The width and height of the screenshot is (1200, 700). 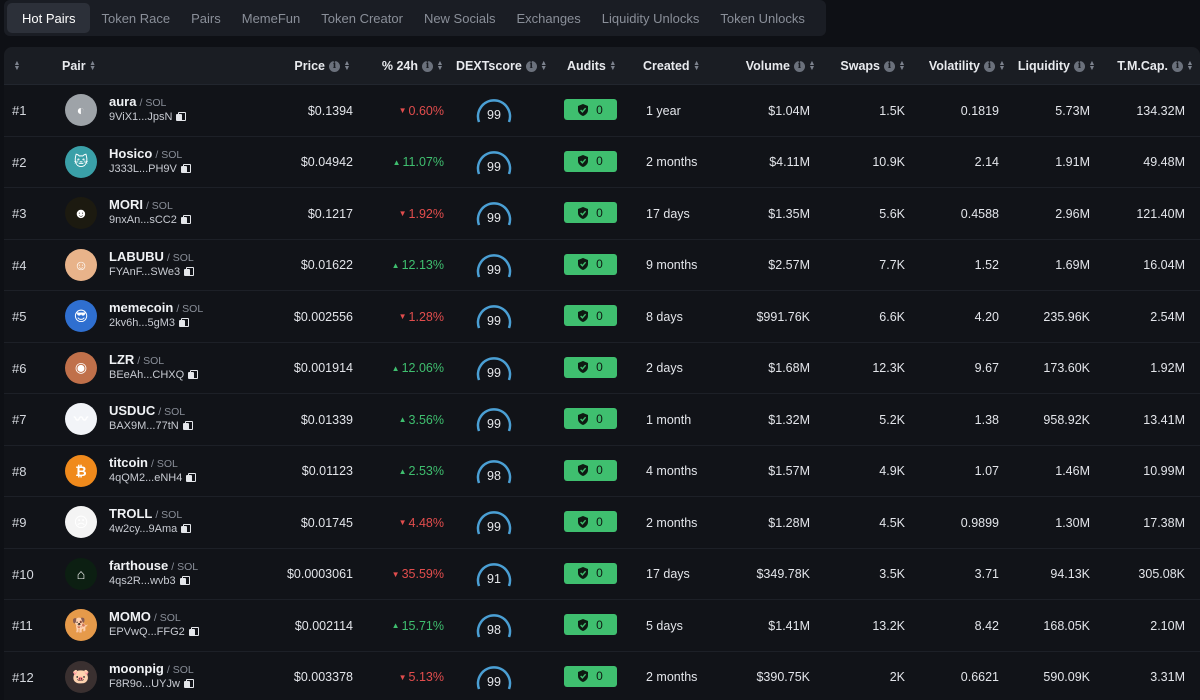 I want to click on liquidity-header: Liquidity i ▲ ▼, so click(x=1055, y=66).